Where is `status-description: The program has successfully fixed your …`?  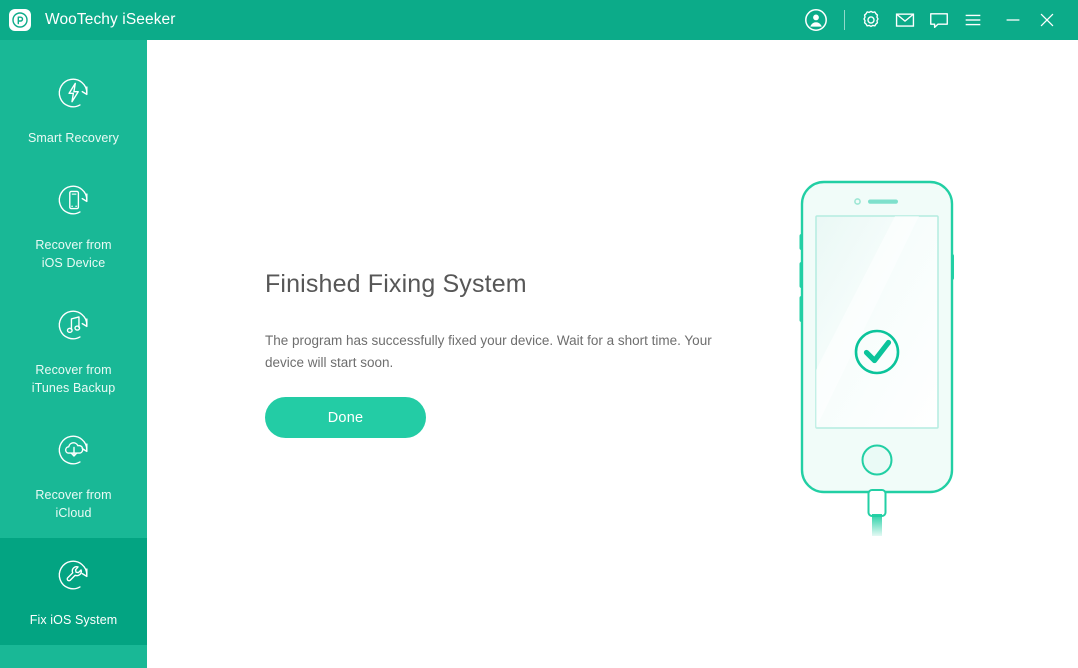
status-description: The program has successfully fixed your … is located at coordinates (488, 351).